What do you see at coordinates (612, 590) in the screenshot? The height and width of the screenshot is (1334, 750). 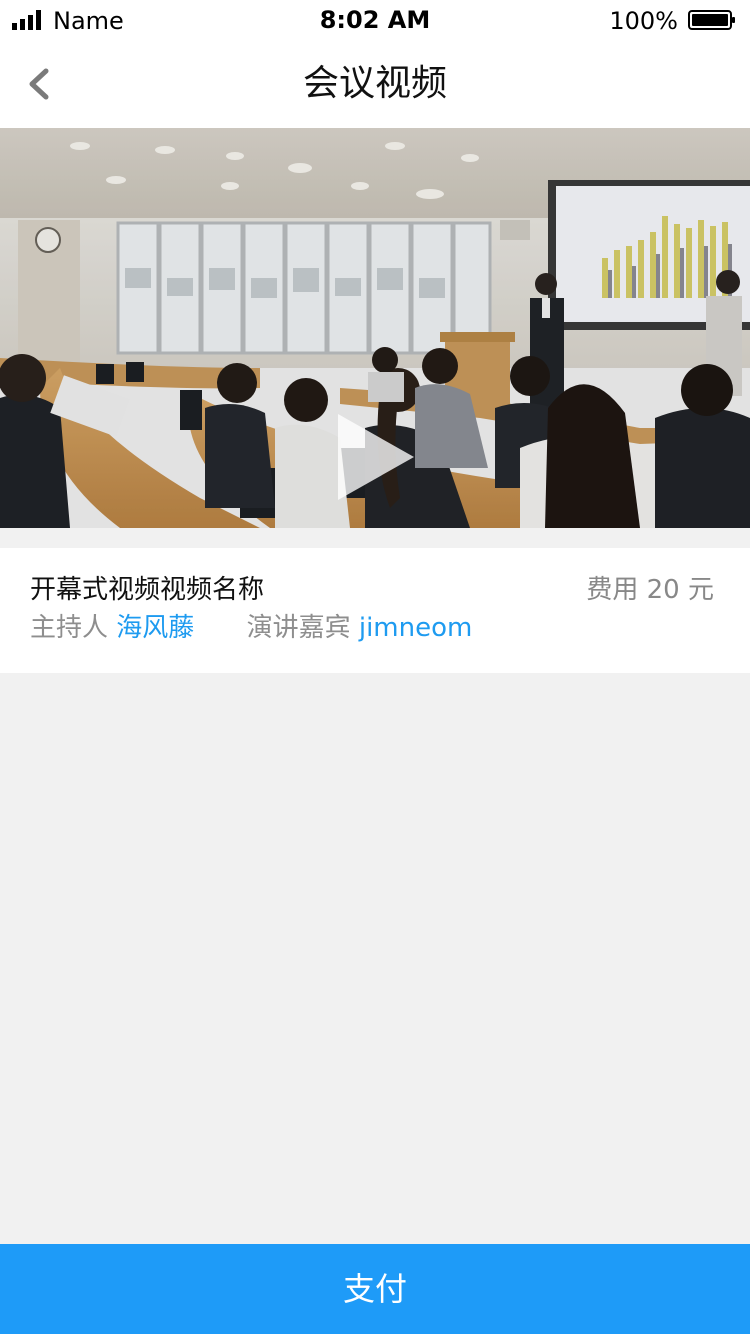 I see `fee-label: 费用` at bounding box center [612, 590].